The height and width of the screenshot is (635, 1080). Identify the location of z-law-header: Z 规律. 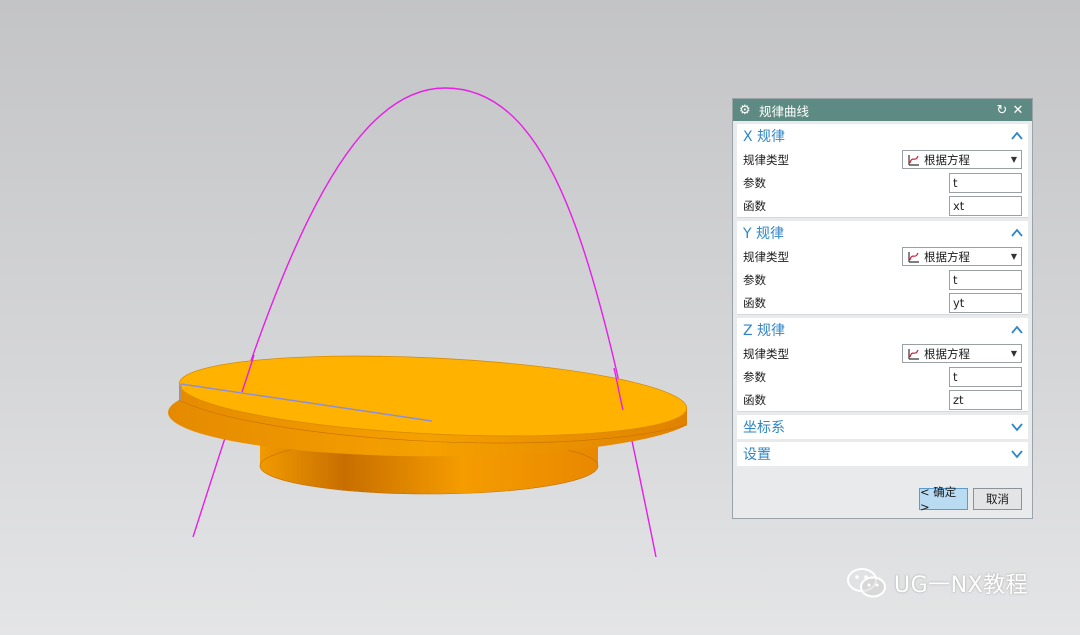
(882, 330).